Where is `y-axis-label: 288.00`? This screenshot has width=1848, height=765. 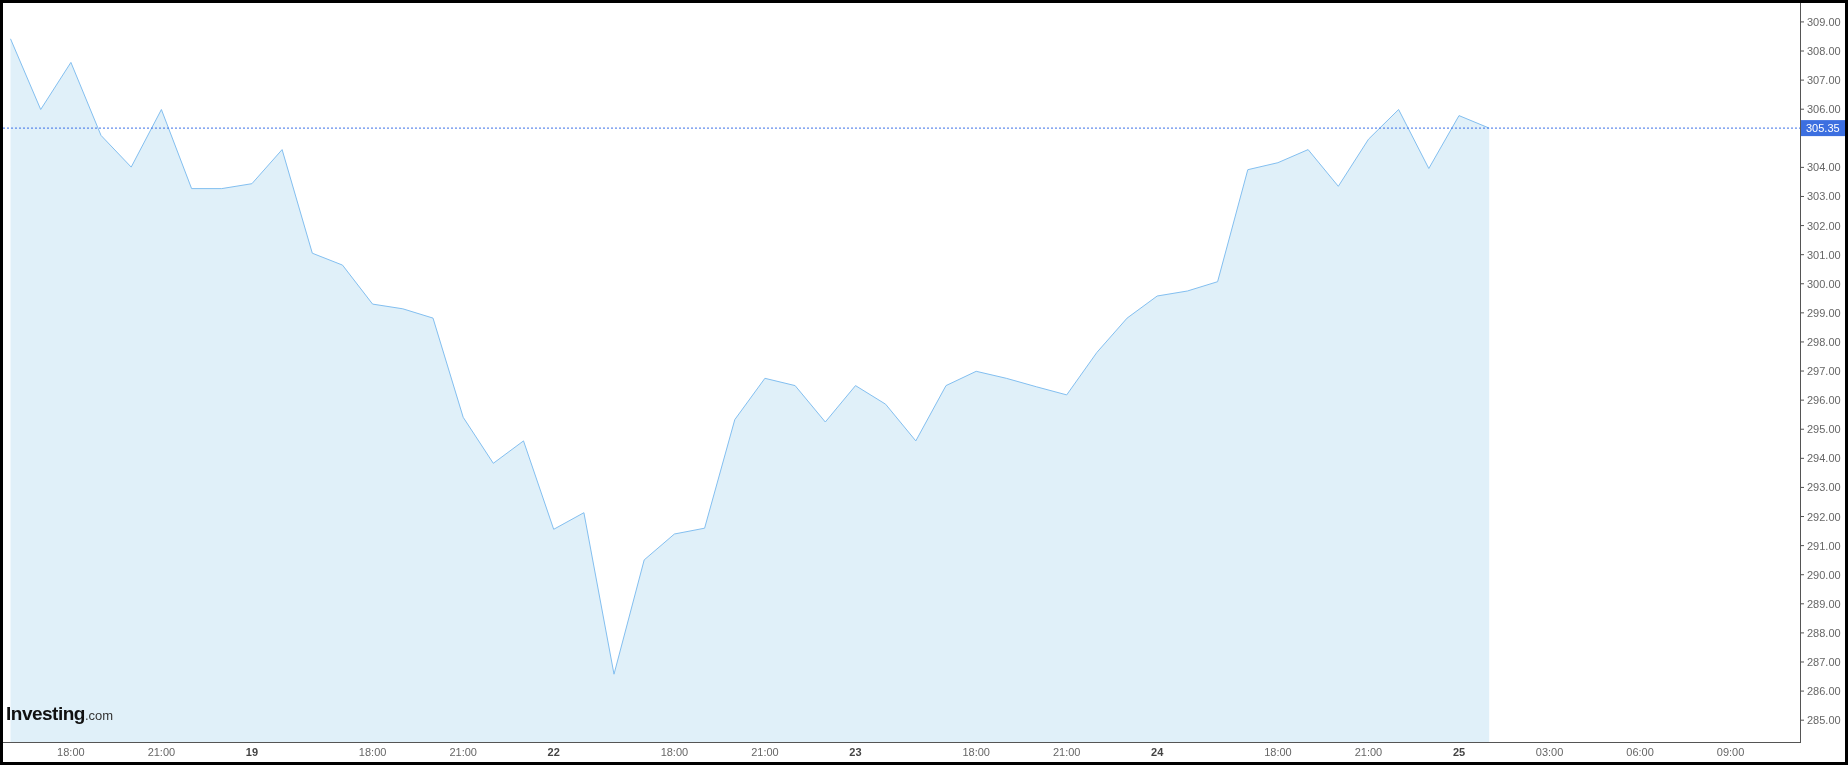 y-axis-label: 288.00 is located at coordinates (1824, 632).